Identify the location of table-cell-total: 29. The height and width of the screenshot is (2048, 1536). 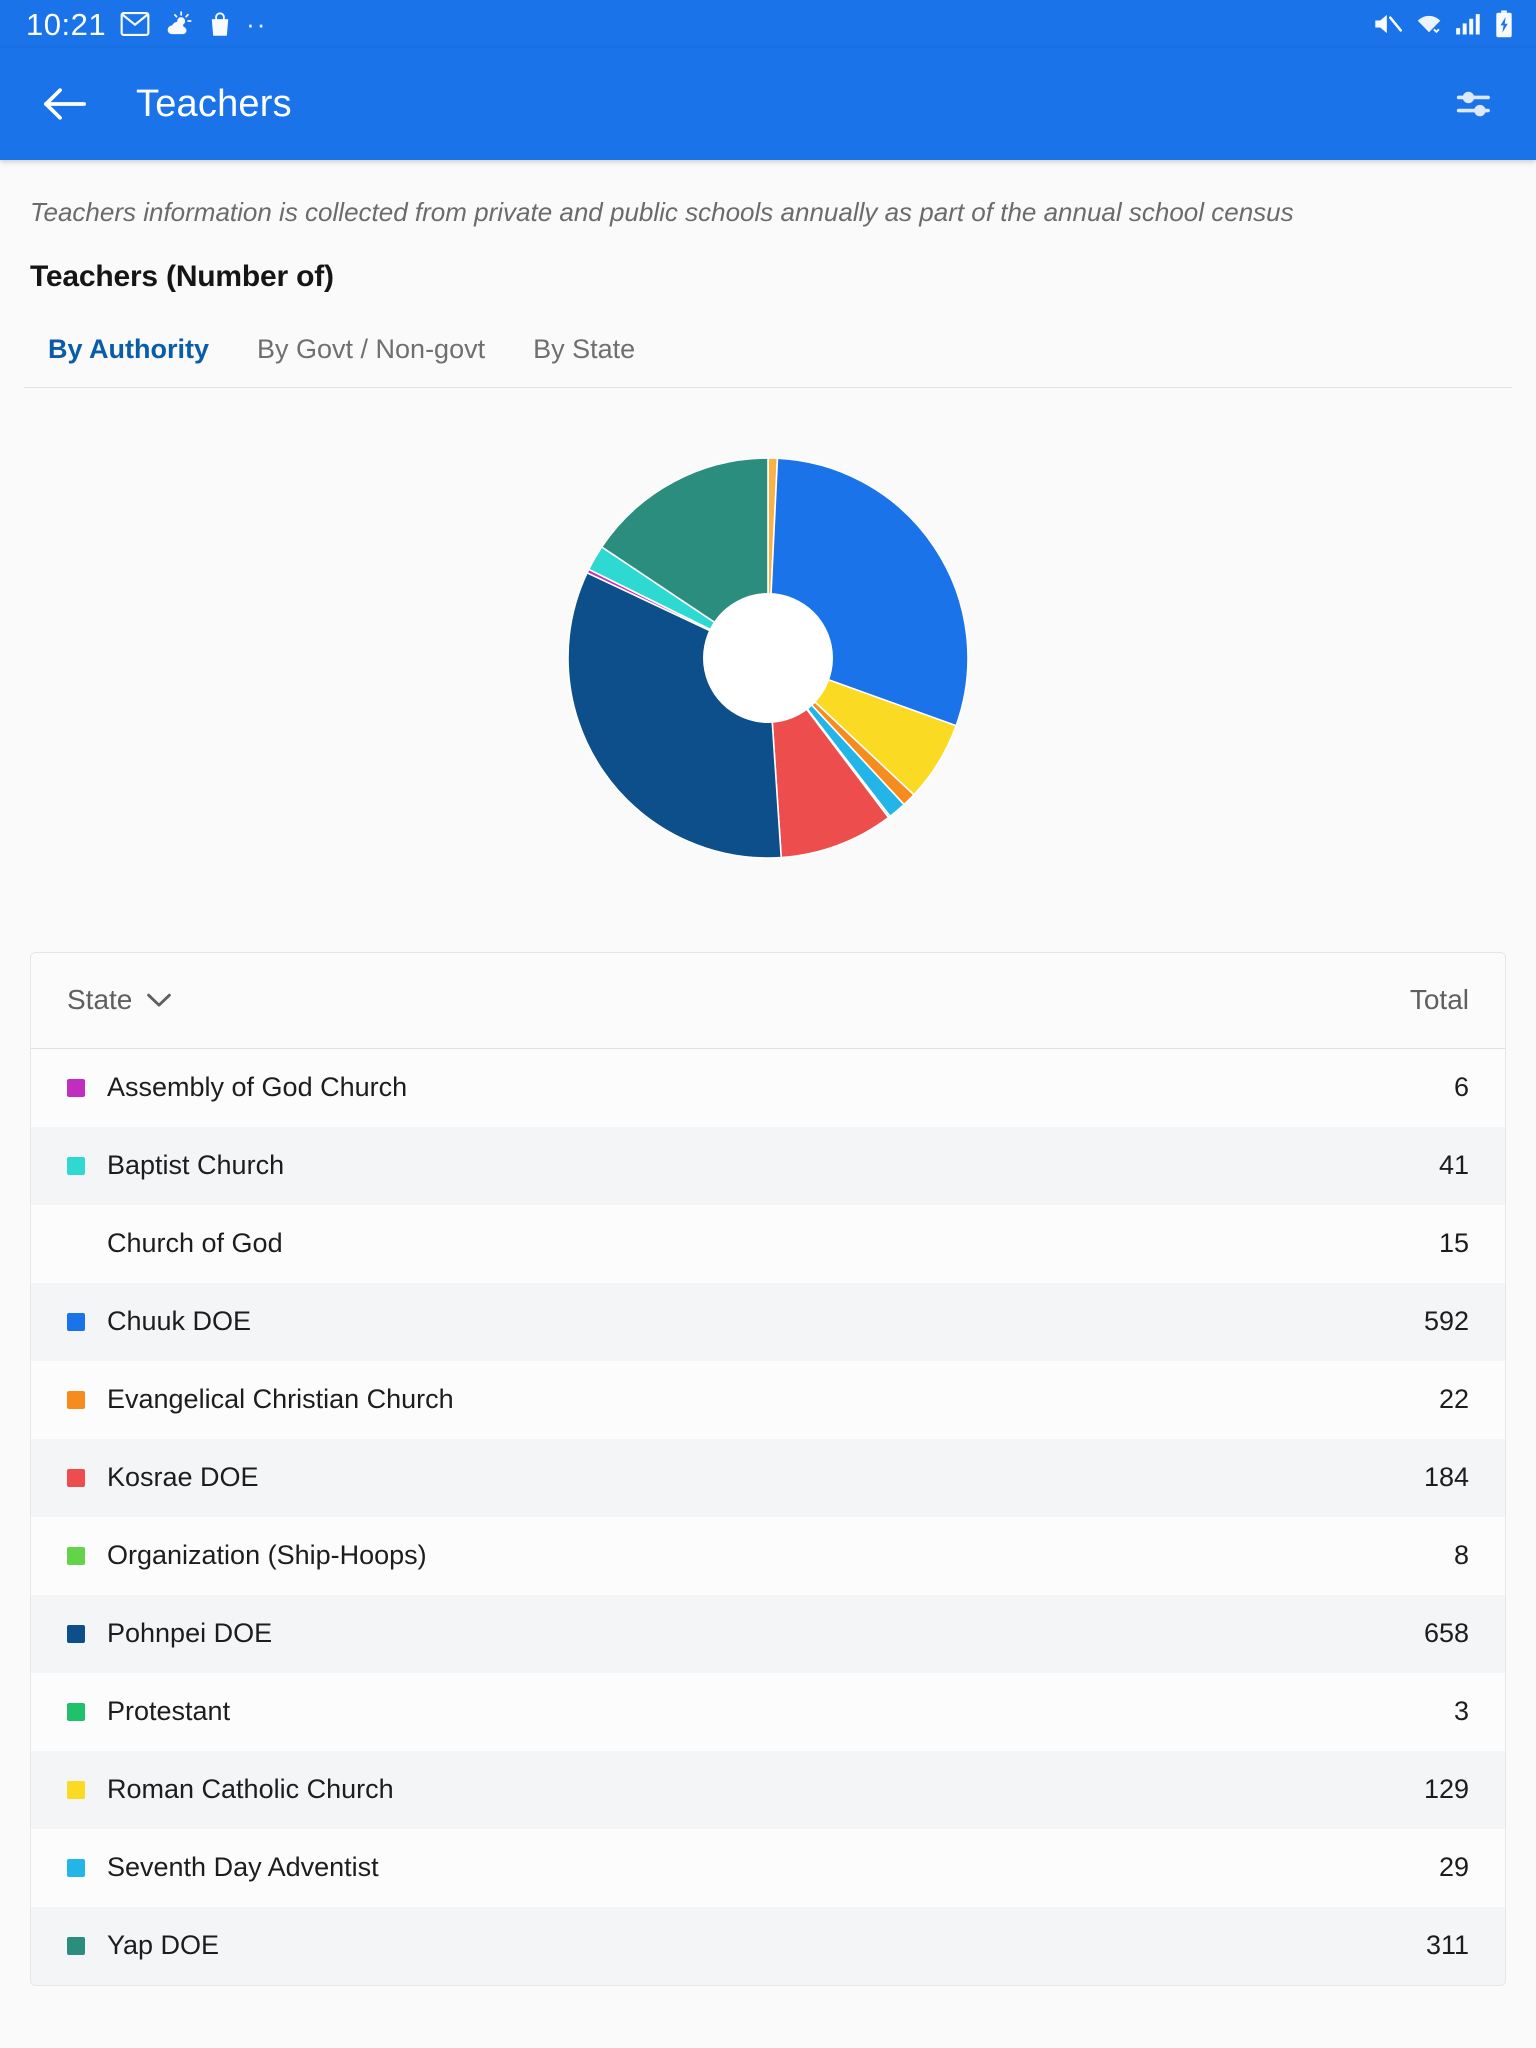
(1453, 1867).